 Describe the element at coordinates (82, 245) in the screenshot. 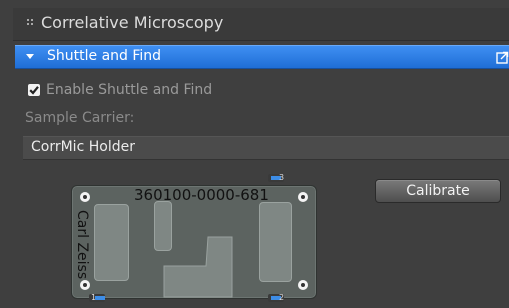

I see `holder-vendor-text: Carl Zeiss` at that location.